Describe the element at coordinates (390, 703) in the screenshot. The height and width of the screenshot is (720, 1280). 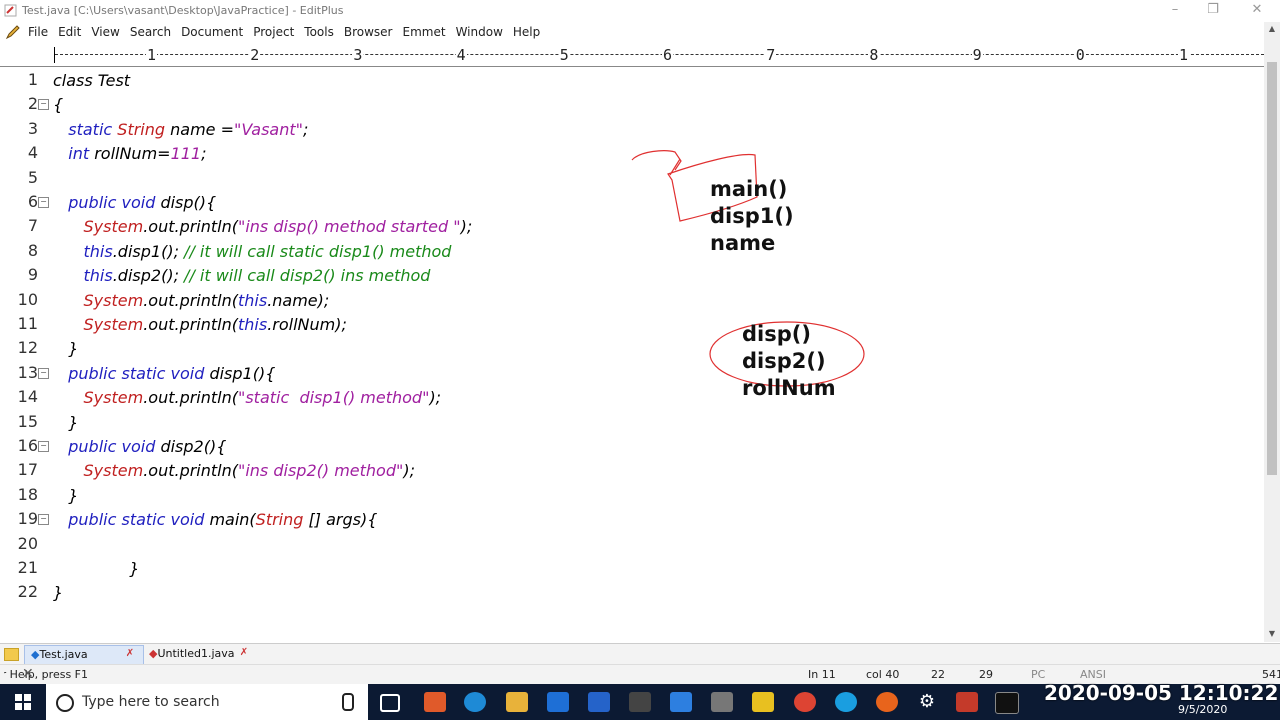
I see `task-view-icon` at that location.